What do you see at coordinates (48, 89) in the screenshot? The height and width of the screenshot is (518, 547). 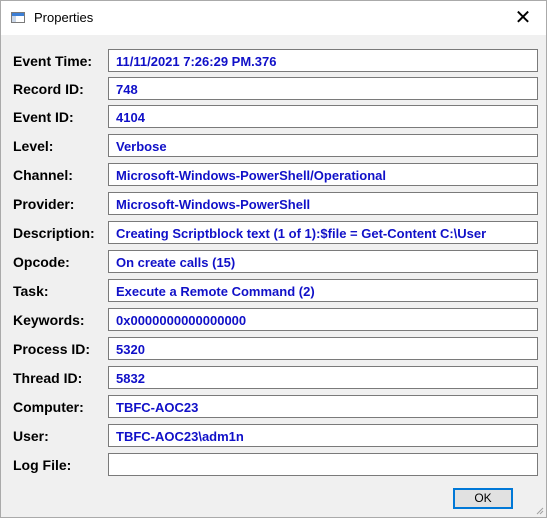 I see `field-label-record-id: Record ID:` at bounding box center [48, 89].